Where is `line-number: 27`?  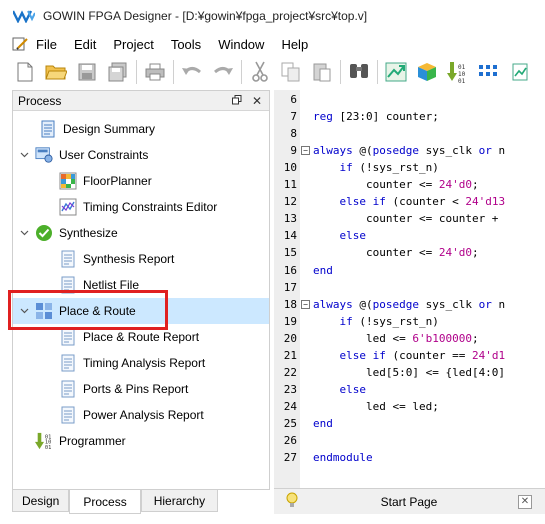 line-number: 27 is located at coordinates (290, 458).